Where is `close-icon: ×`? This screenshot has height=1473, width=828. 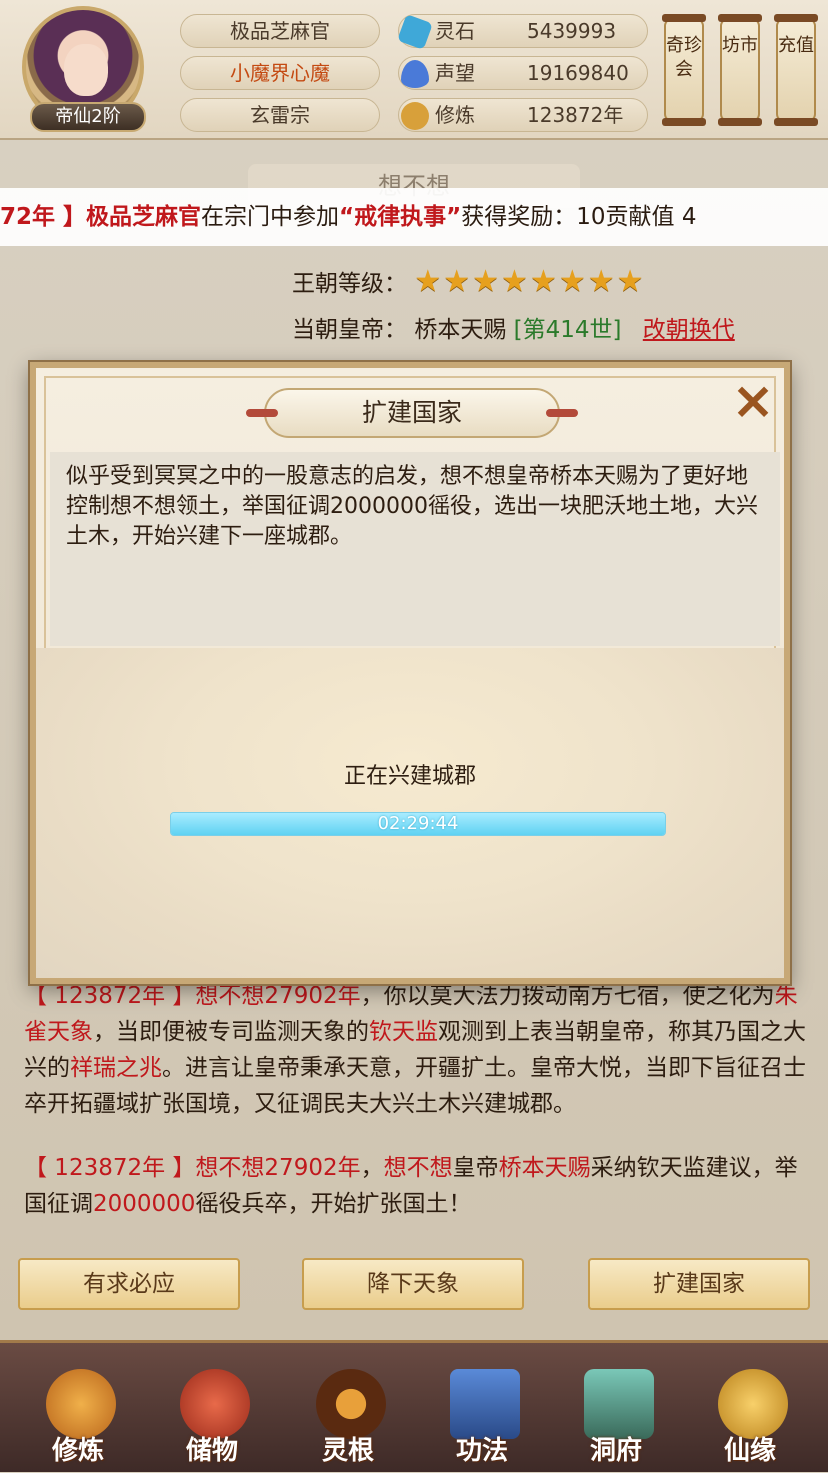 close-icon: × is located at coordinates (753, 401).